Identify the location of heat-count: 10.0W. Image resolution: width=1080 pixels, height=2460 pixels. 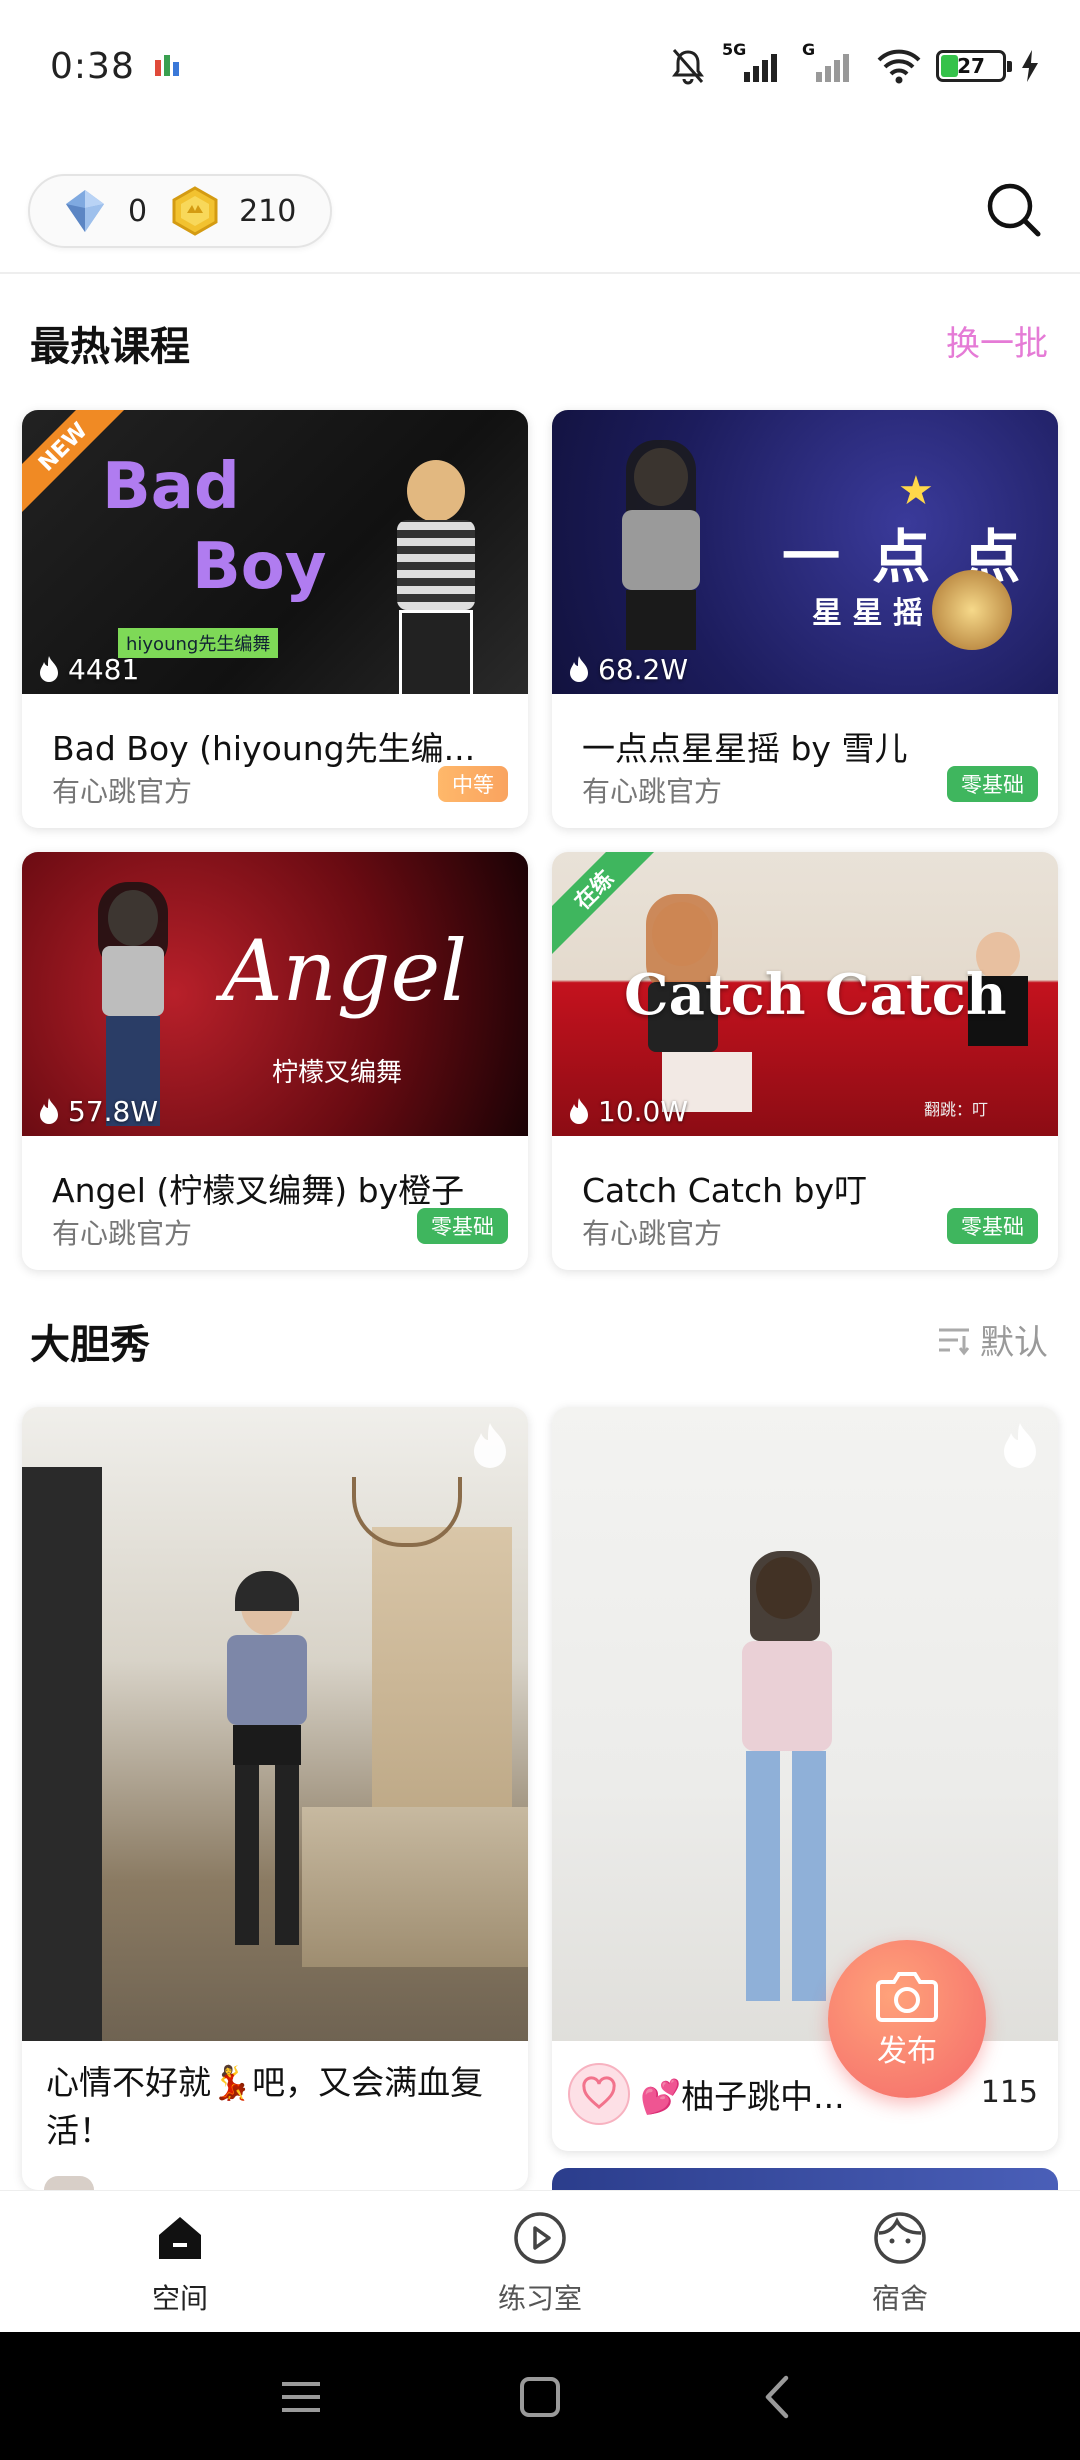
(627, 1111).